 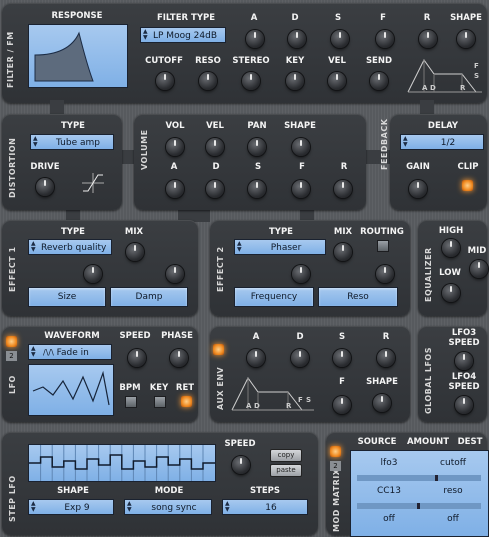 I want to click on filter-release-knob, so click(x=428, y=39).